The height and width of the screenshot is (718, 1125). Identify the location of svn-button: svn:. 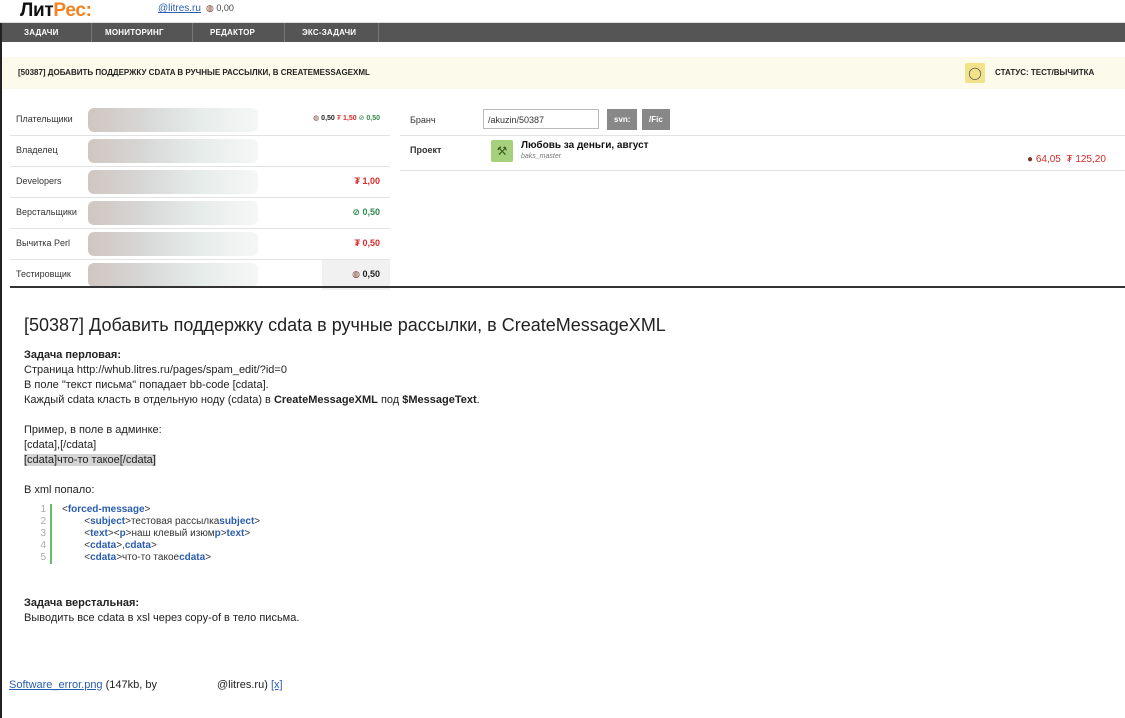
(622, 119).